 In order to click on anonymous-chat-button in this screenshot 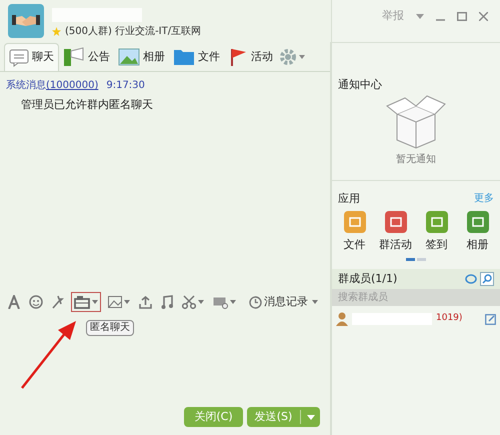, I will do `click(86, 302)`.